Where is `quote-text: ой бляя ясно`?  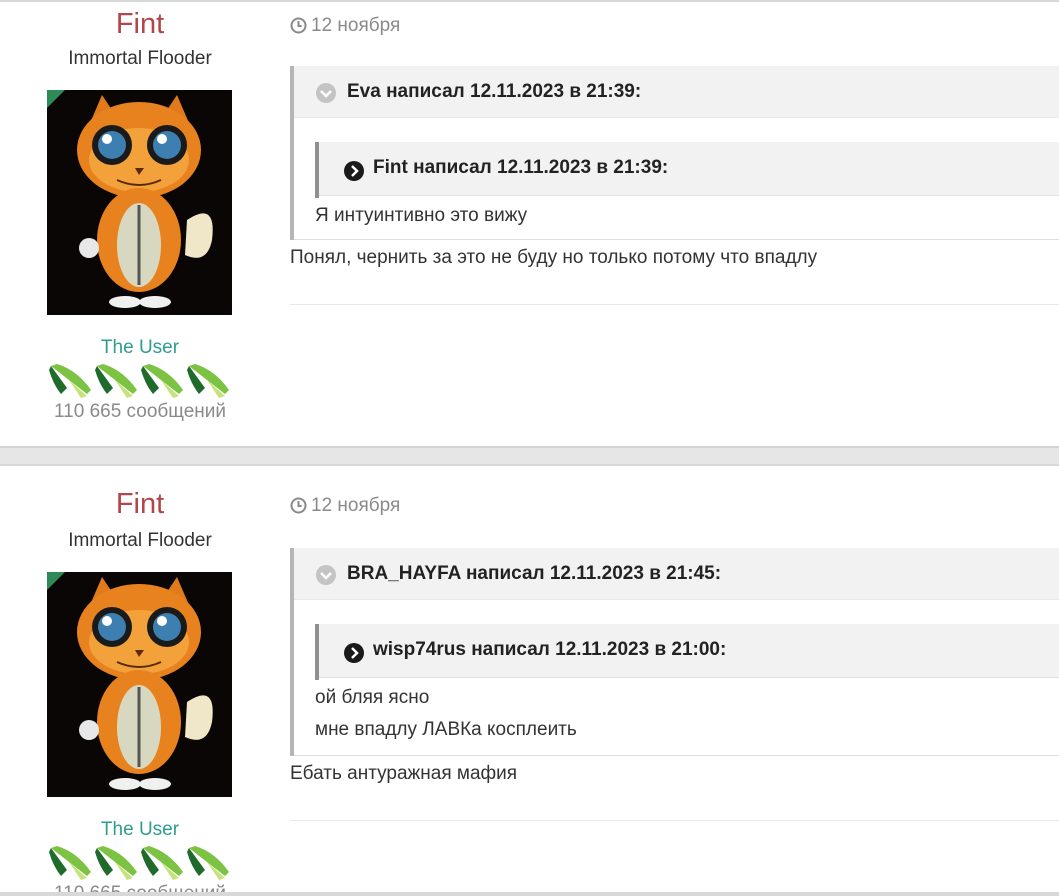
quote-text: ой бляя ясно is located at coordinates (372, 697).